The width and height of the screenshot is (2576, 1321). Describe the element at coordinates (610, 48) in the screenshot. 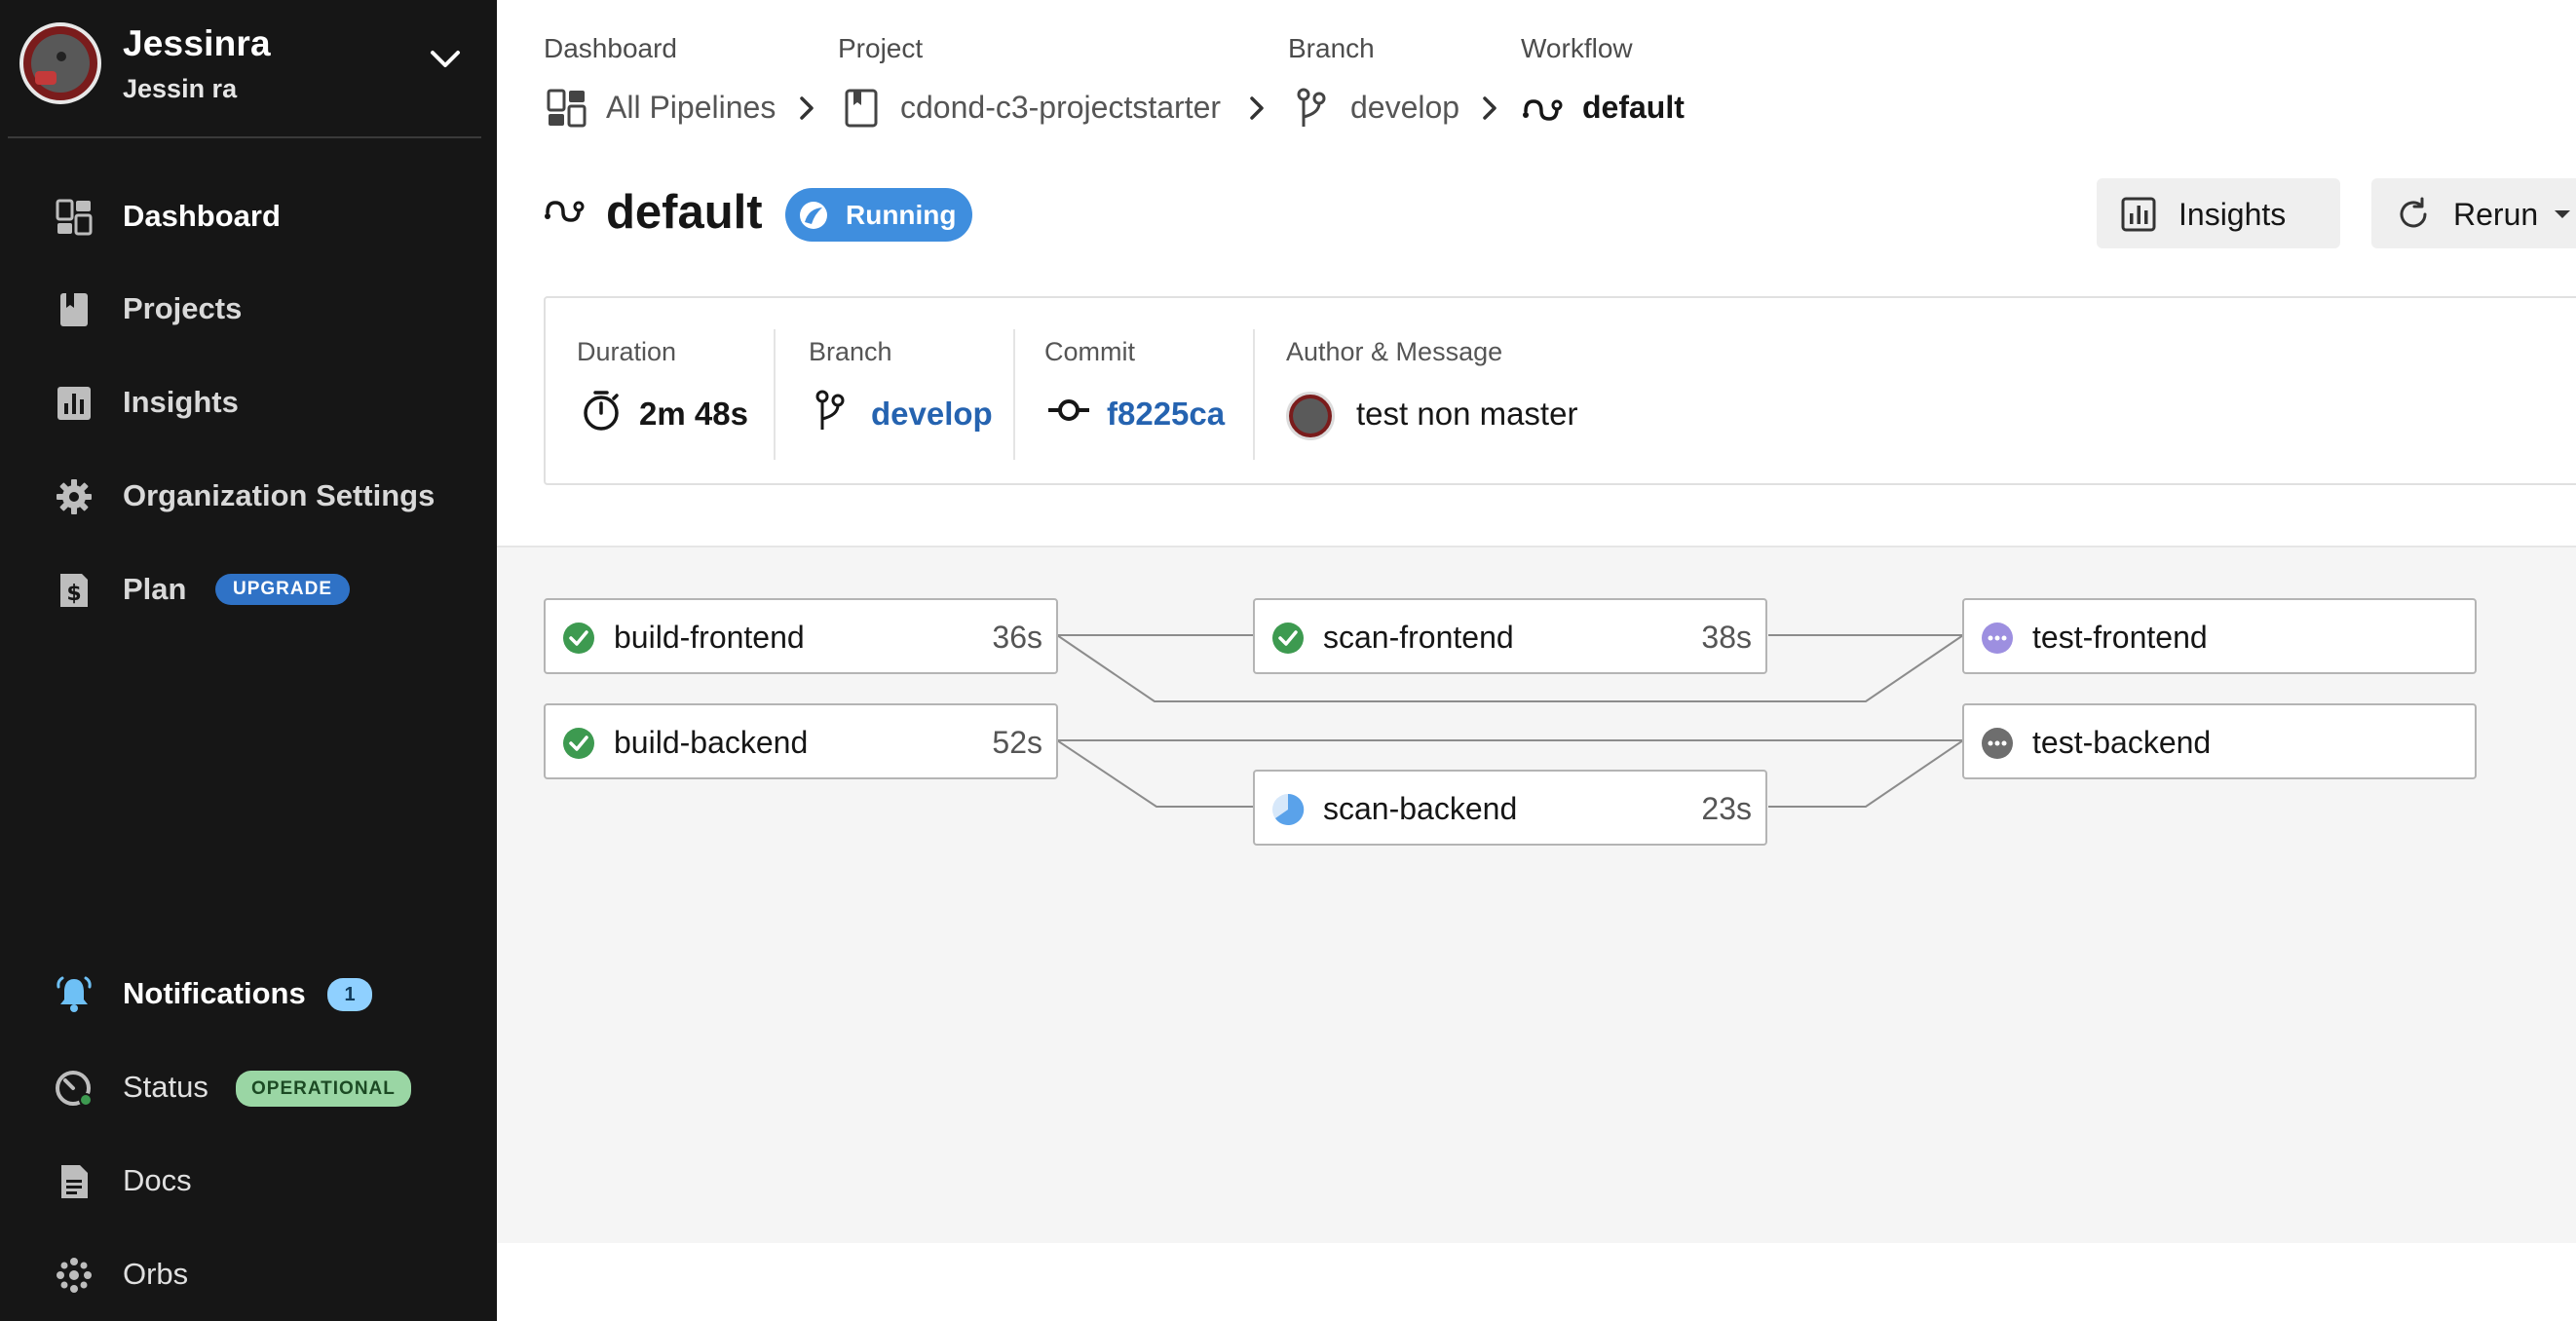

I see `breadcrumb-label-dashboard: Dashboard` at that location.